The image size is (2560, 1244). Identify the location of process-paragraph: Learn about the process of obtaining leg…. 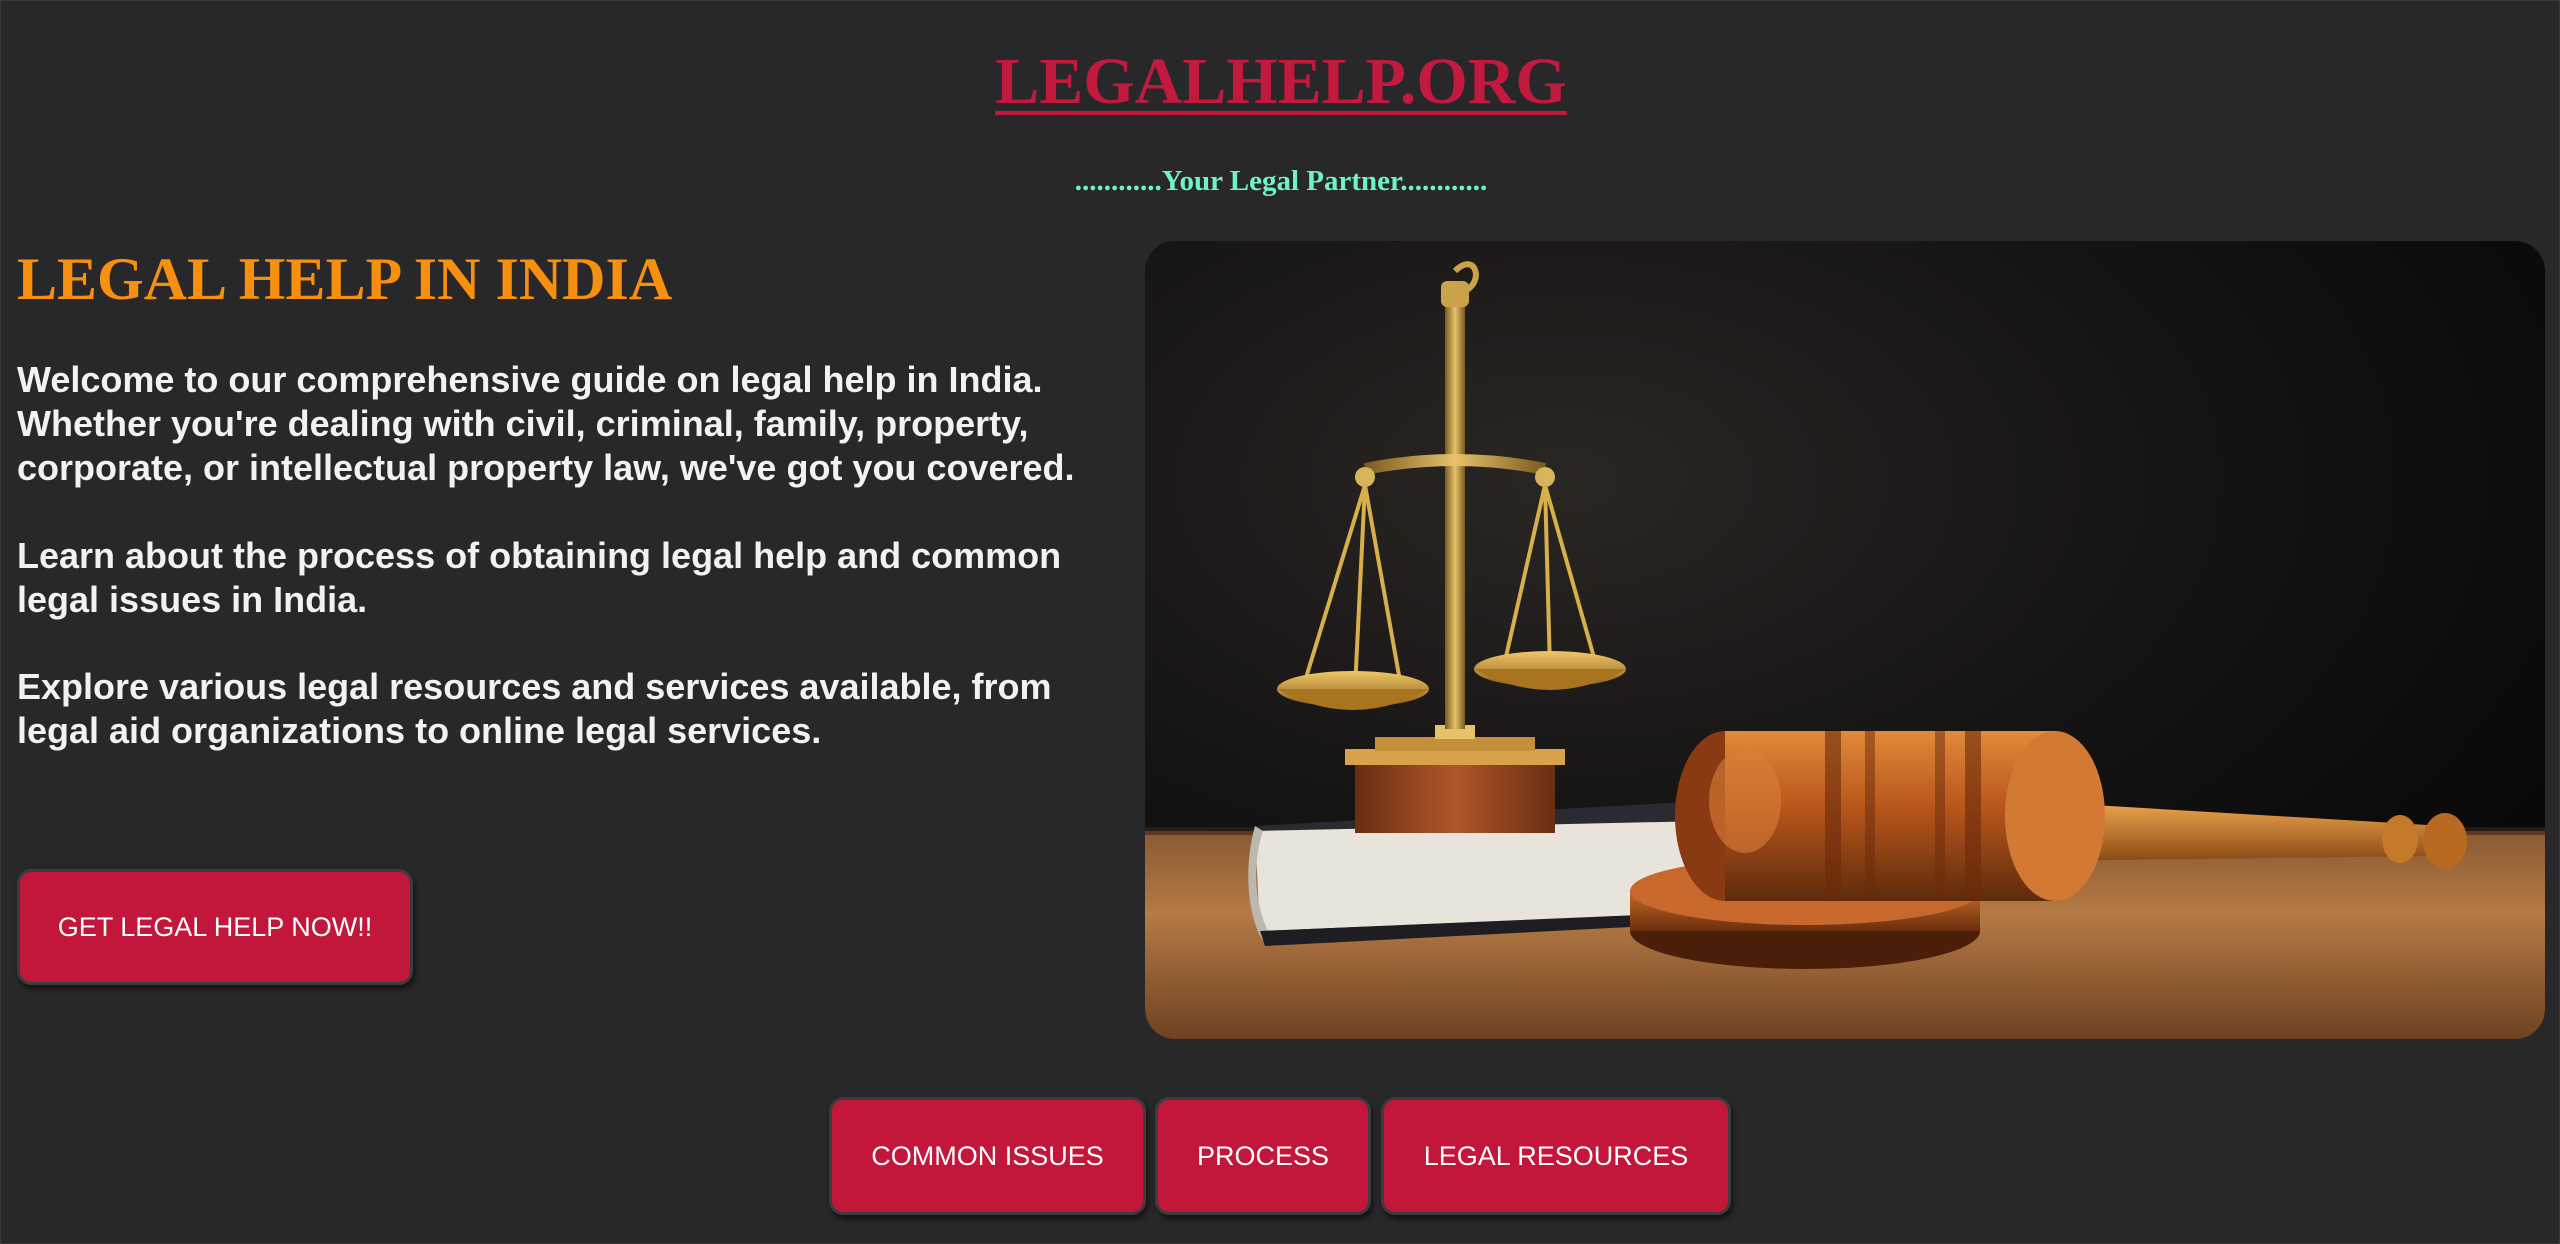
(539, 577).